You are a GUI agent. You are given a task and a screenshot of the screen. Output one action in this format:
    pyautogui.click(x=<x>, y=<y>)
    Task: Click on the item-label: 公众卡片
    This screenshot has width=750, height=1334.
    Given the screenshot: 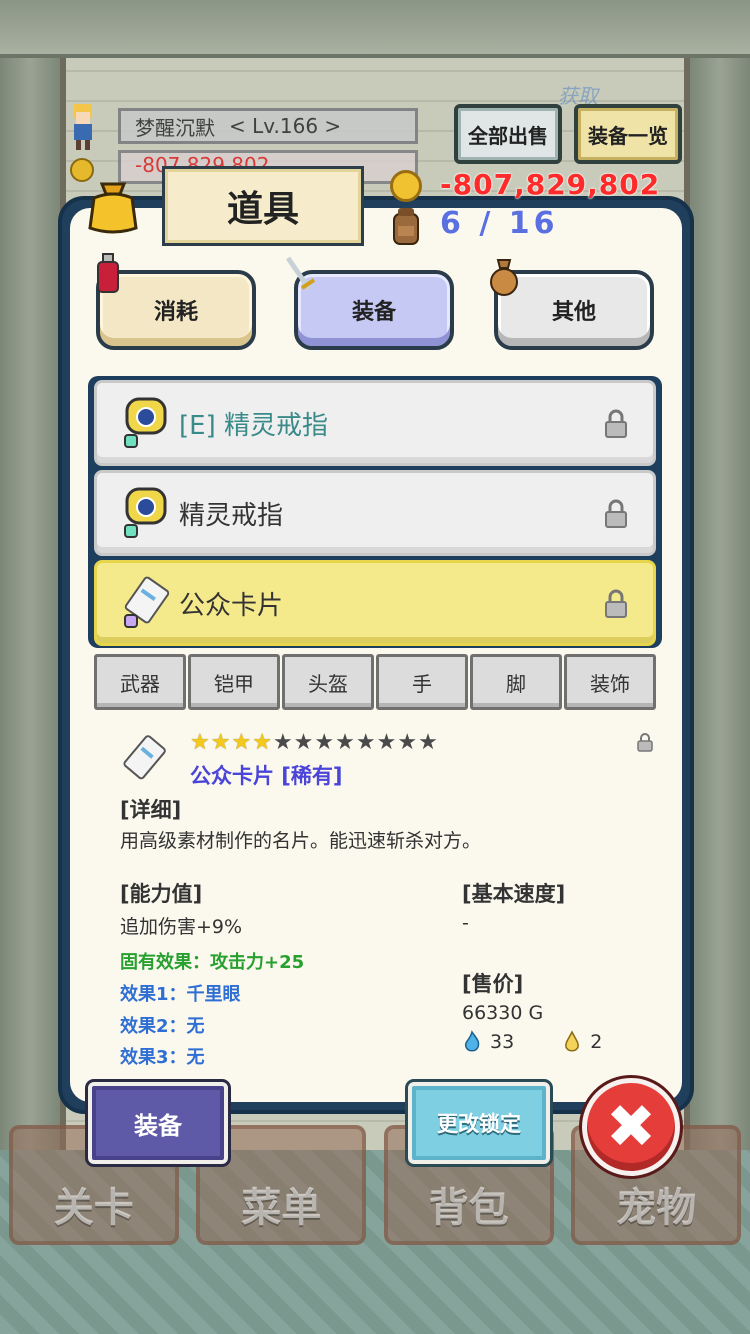 What is the action you would take?
    pyautogui.click(x=231, y=605)
    